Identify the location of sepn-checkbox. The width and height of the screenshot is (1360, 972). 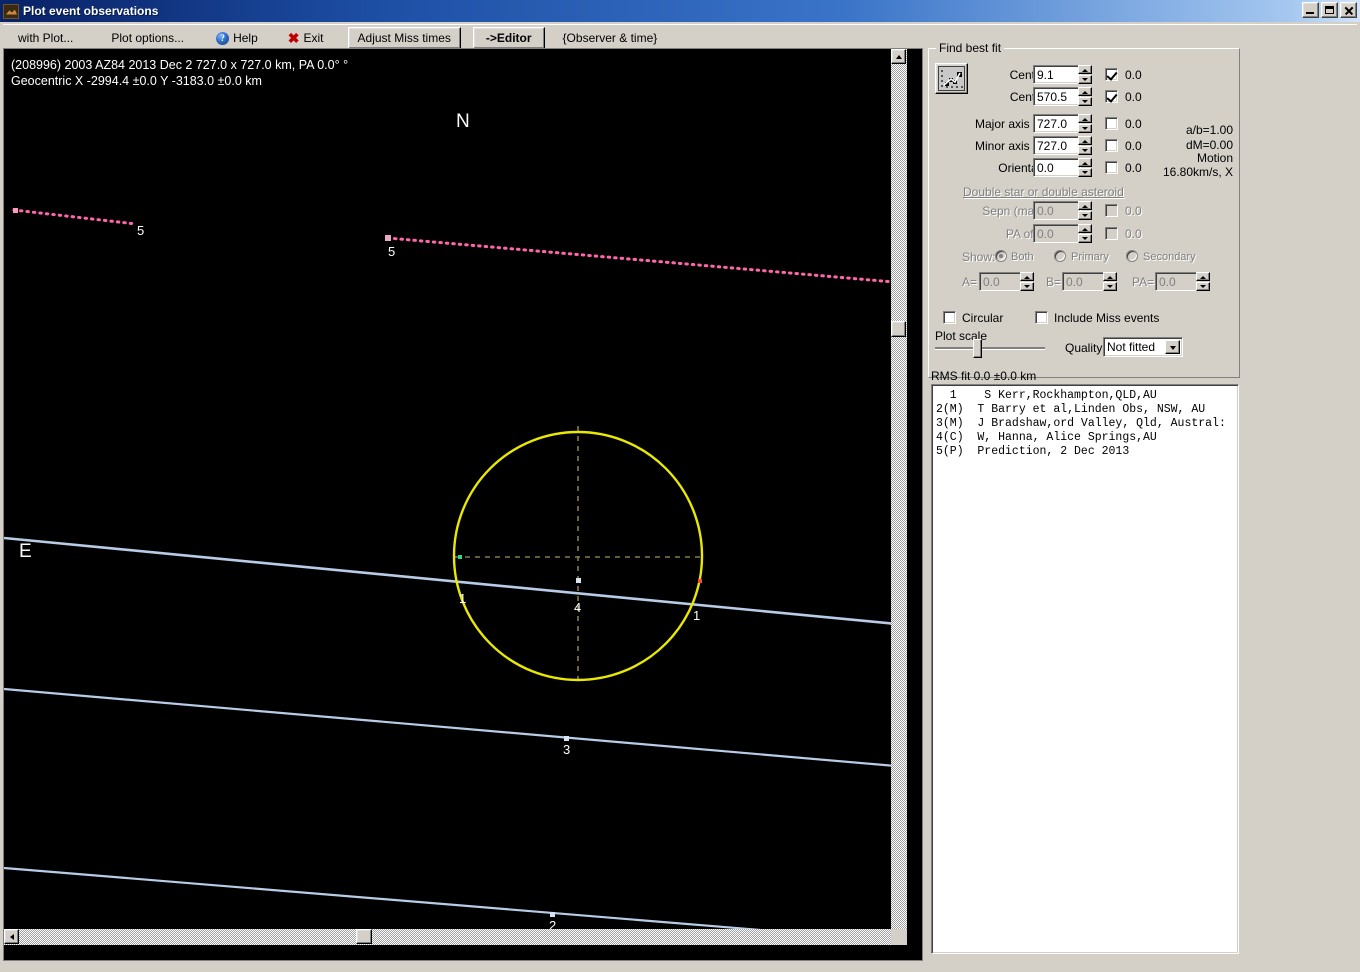
(1111, 210).